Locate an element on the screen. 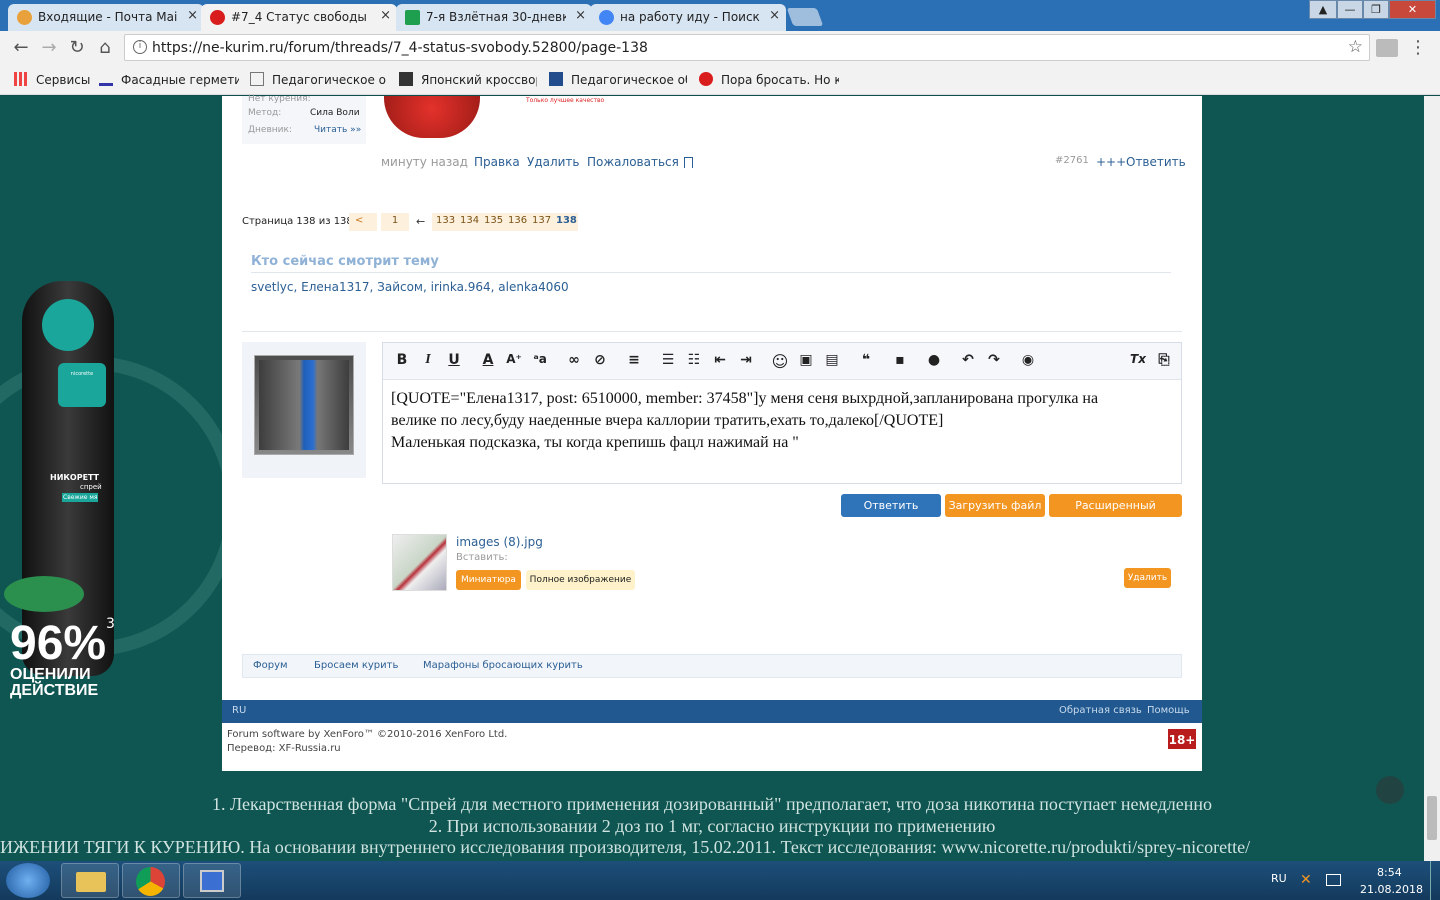 The width and height of the screenshot is (1440, 900). scrollbar-thumb is located at coordinates (1432, 818).